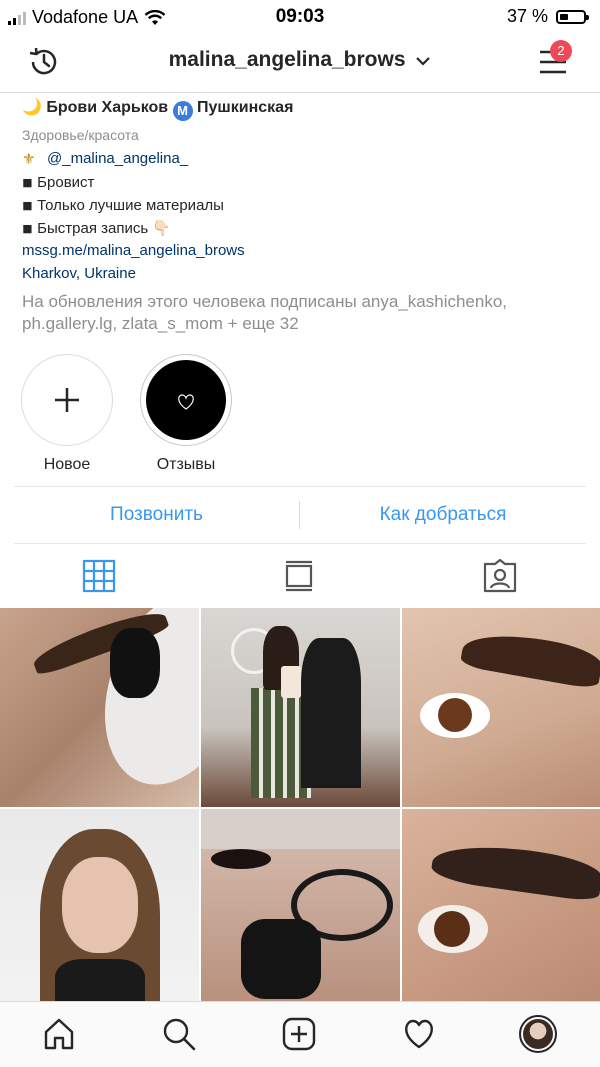  I want to click on tagged-icon, so click(500, 576).